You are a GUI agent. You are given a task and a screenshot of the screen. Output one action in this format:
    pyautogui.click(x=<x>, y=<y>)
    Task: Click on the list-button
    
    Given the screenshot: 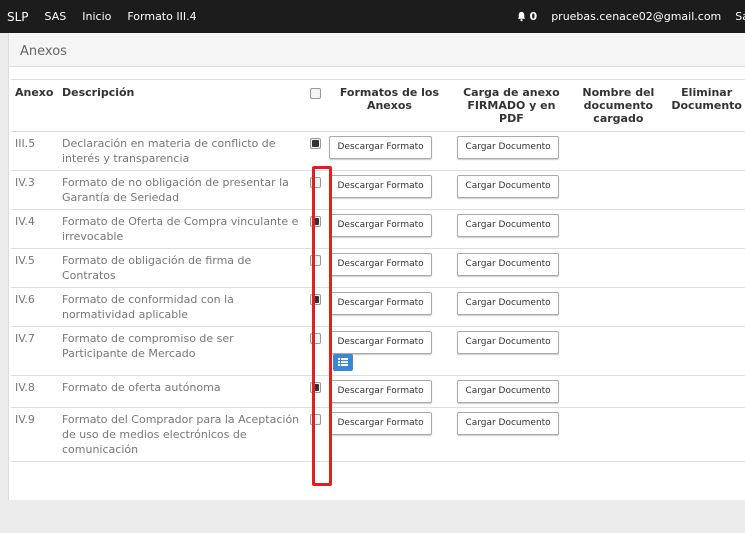 What is the action you would take?
    pyautogui.click(x=343, y=362)
    